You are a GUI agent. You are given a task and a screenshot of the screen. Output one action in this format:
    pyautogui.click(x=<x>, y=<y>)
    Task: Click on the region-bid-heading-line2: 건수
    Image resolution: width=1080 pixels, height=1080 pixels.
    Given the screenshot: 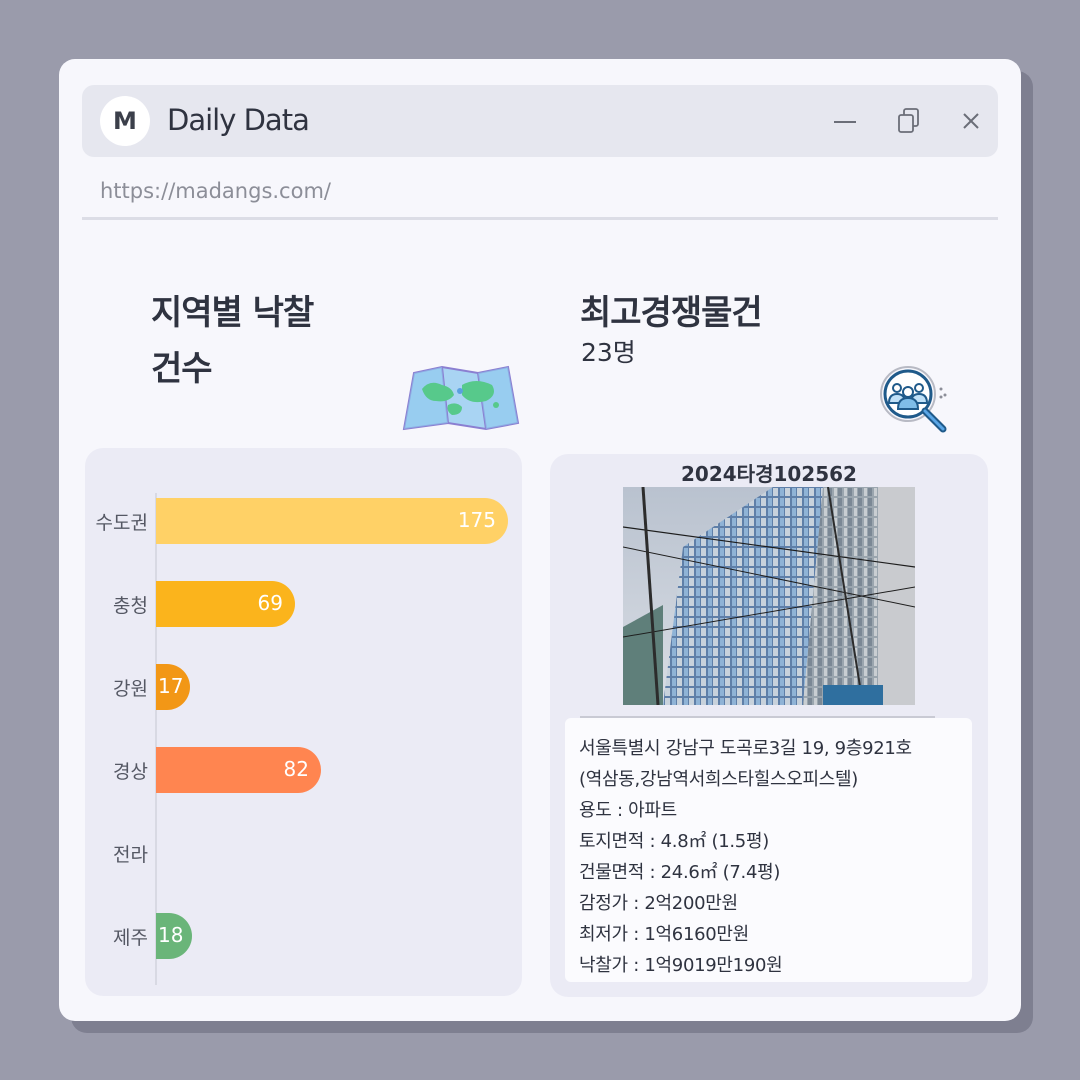 What is the action you would take?
    pyautogui.click(x=182, y=369)
    